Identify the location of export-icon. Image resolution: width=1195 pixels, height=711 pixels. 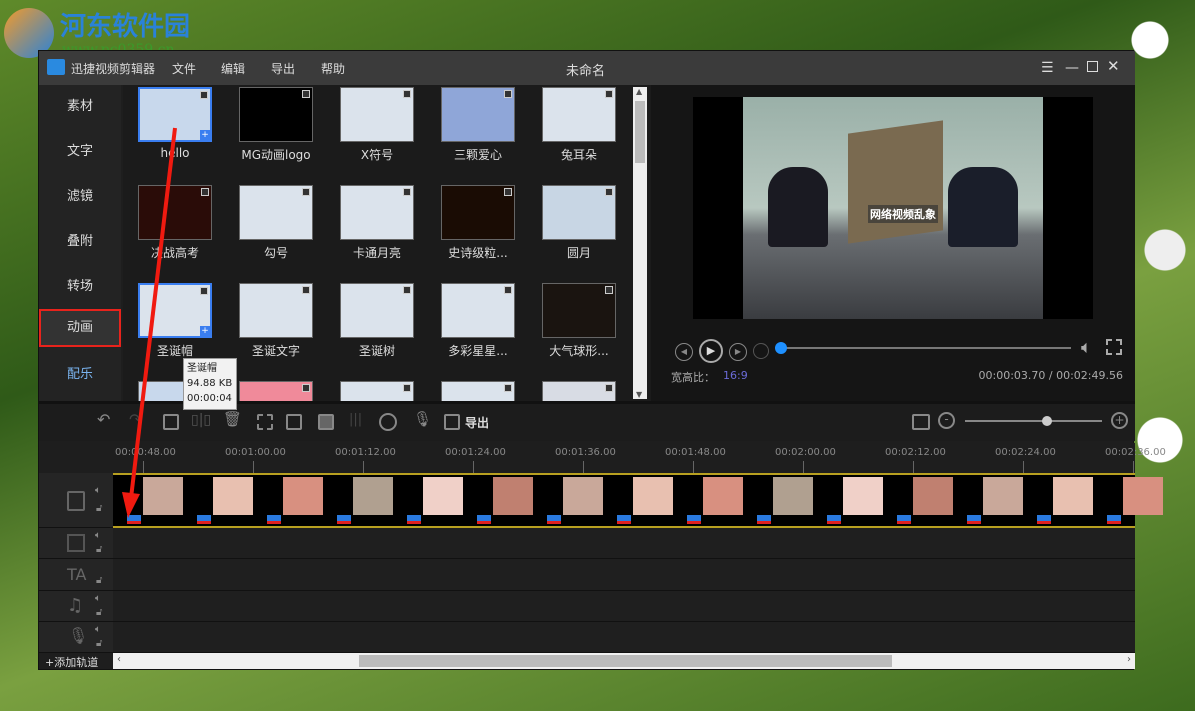
(452, 422).